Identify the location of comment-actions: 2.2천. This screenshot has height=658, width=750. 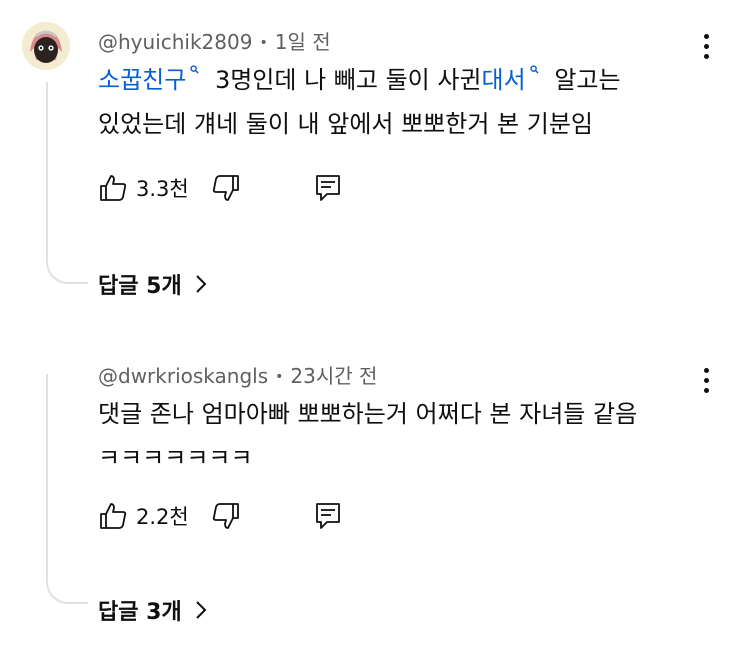
(219, 516).